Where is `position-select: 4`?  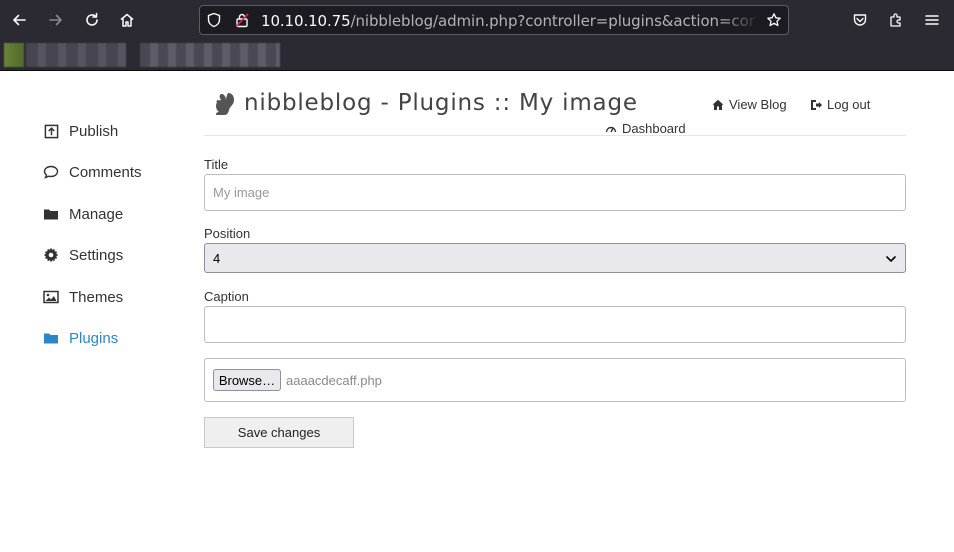
position-select: 4 is located at coordinates (555, 258).